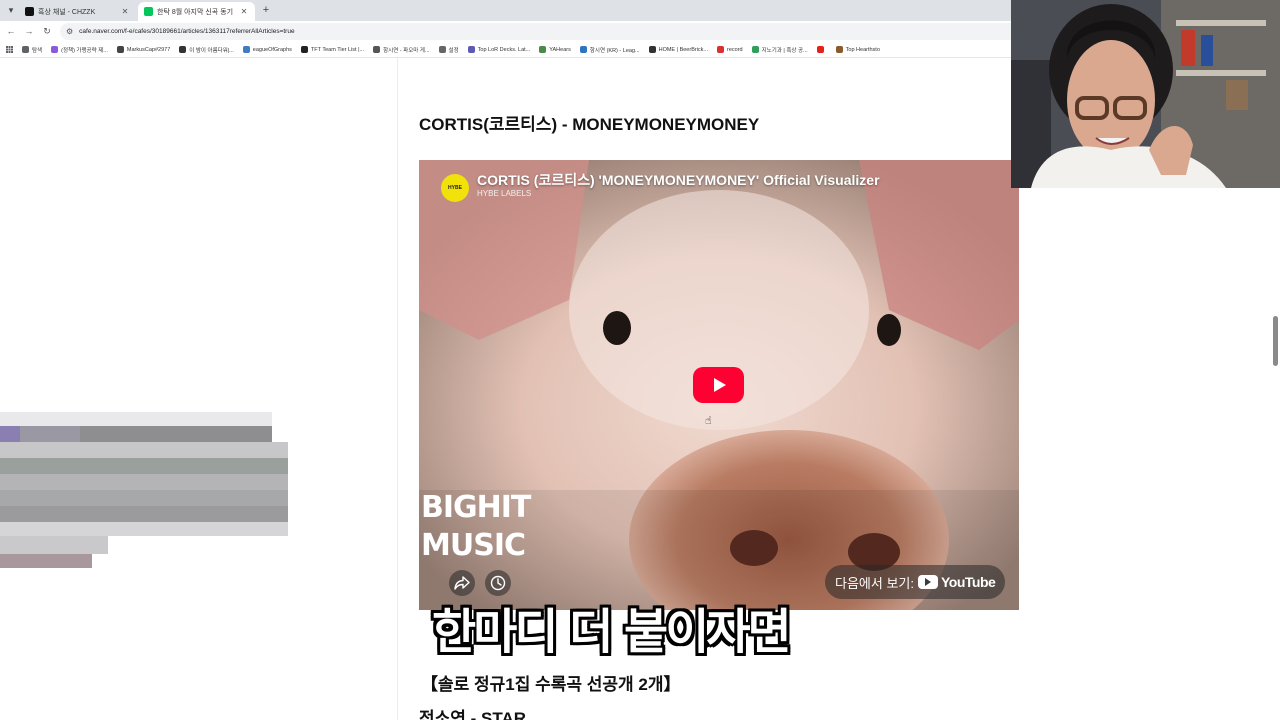 Image resolution: width=1280 pixels, height=720 pixels. I want to click on bookmark-label: YAHears, so click(560, 49).